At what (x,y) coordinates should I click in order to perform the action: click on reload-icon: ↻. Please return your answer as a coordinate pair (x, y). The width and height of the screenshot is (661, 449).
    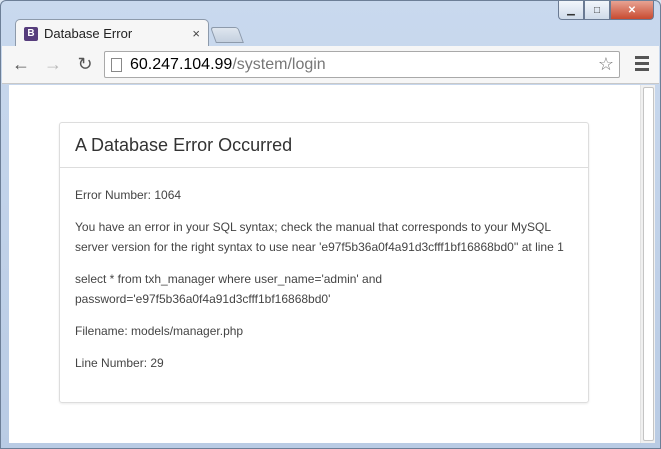
    Looking at the image, I should click on (85, 64).